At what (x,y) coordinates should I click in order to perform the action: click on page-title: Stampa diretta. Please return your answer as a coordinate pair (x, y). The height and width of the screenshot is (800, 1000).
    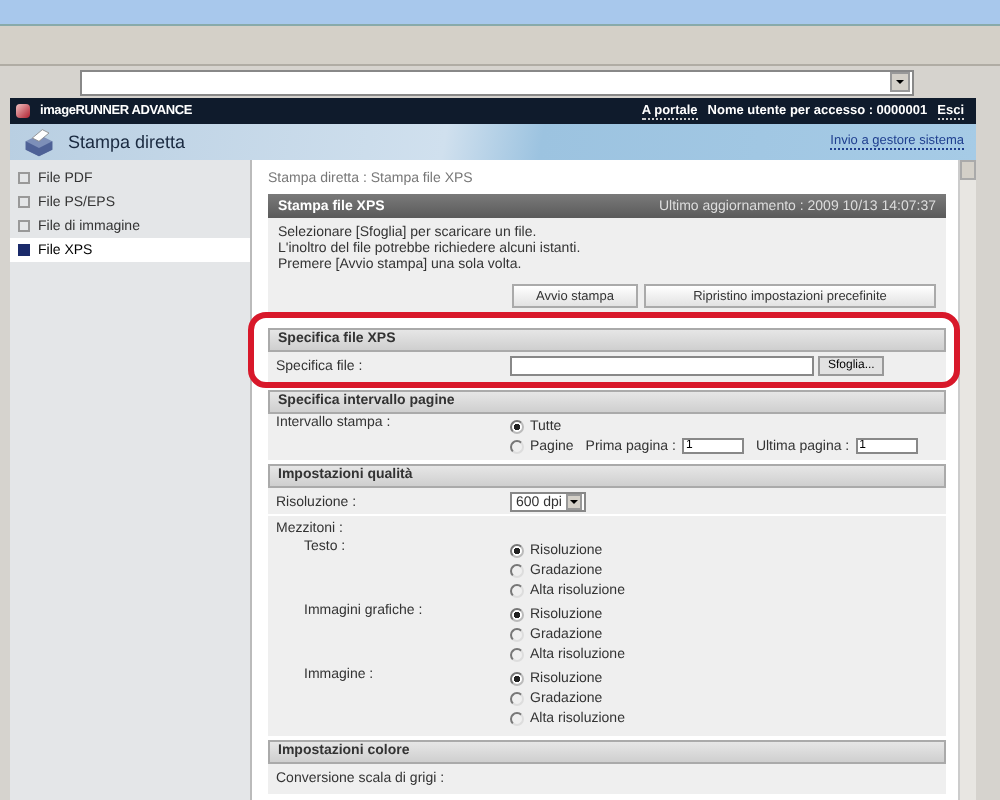
    Looking at the image, I should click on (127, 142).